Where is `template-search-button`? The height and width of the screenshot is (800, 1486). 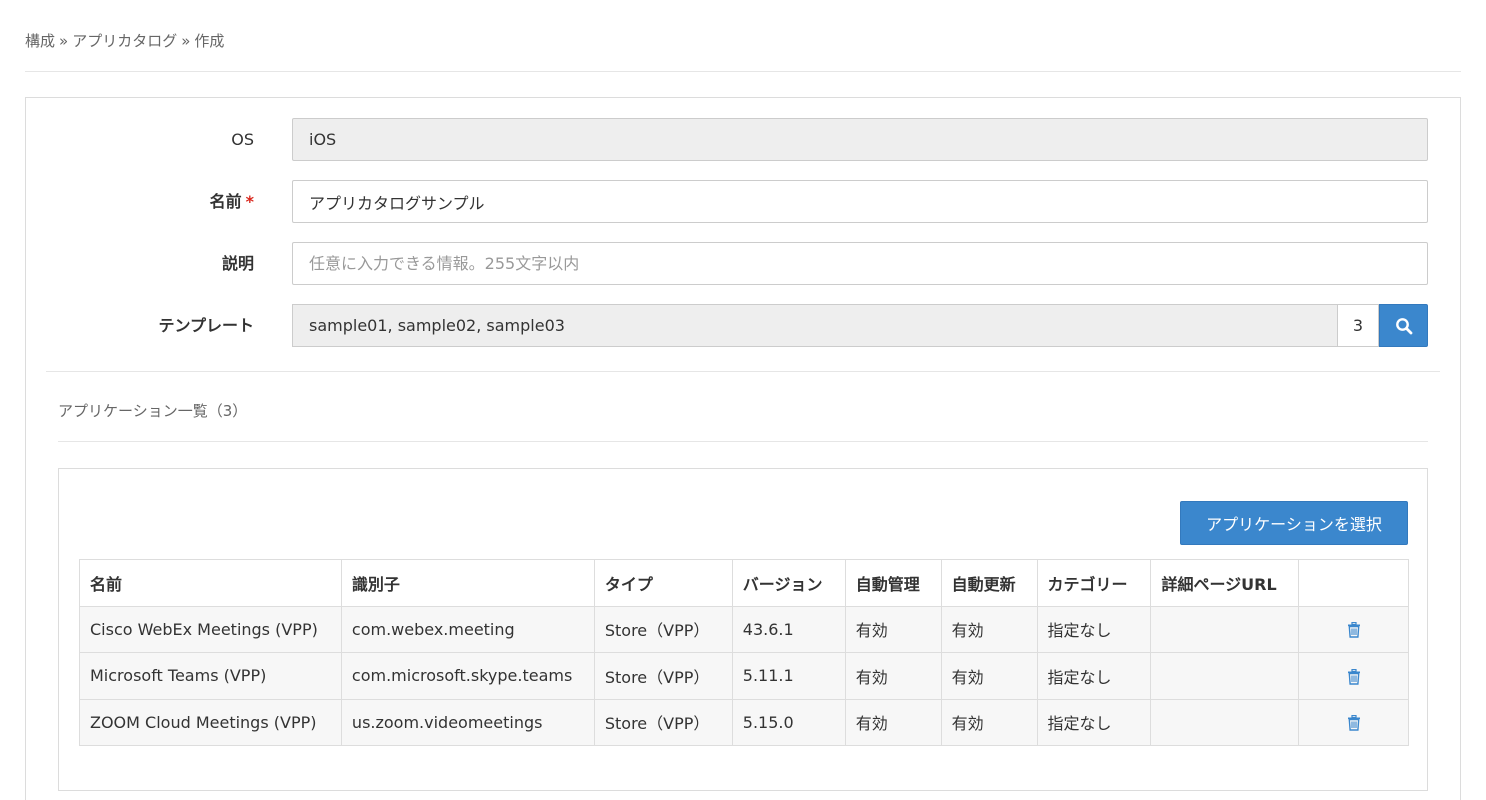 template-search-button is located at coordinates (1403, 325).